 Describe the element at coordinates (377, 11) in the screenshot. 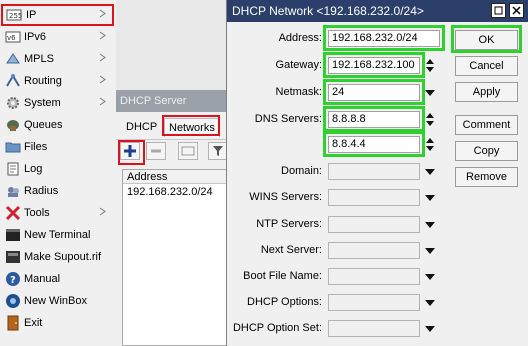

I see `dialog-title: DHCP Network <192.168.232.0/24>` at that location.